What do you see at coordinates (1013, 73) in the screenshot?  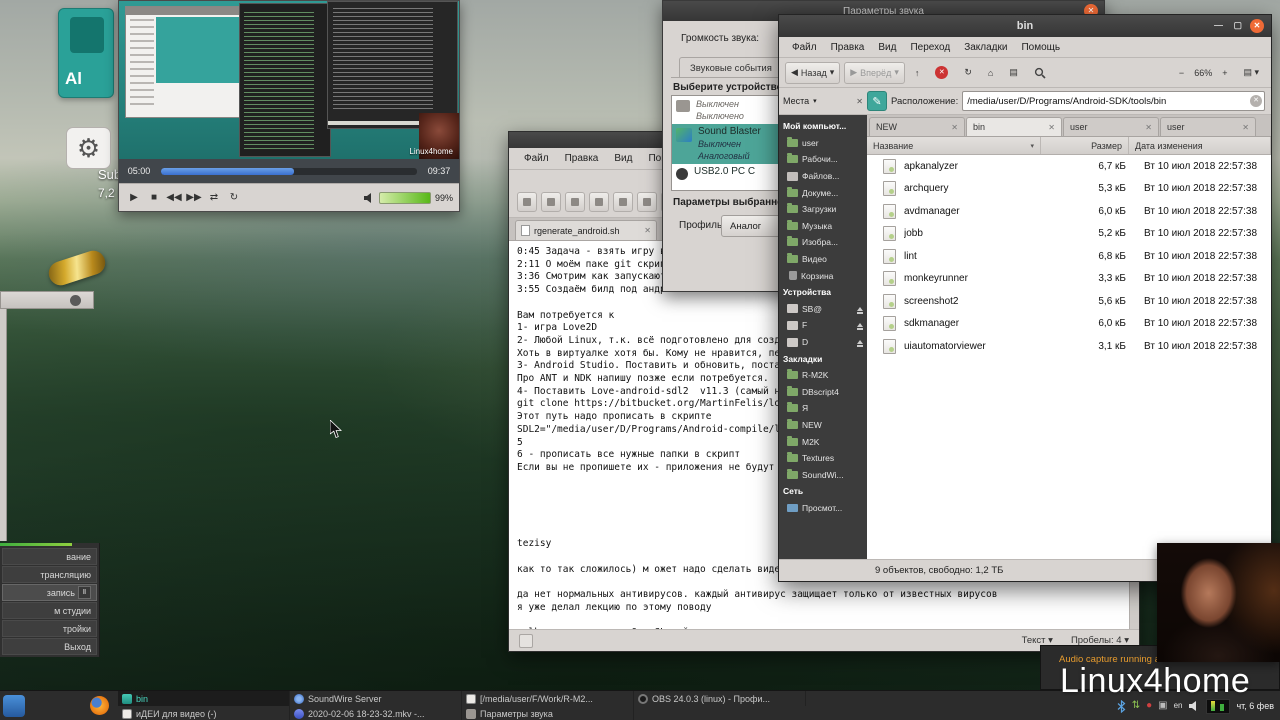 I see `computer-button: ▤` at bounding box center [1013, 73].